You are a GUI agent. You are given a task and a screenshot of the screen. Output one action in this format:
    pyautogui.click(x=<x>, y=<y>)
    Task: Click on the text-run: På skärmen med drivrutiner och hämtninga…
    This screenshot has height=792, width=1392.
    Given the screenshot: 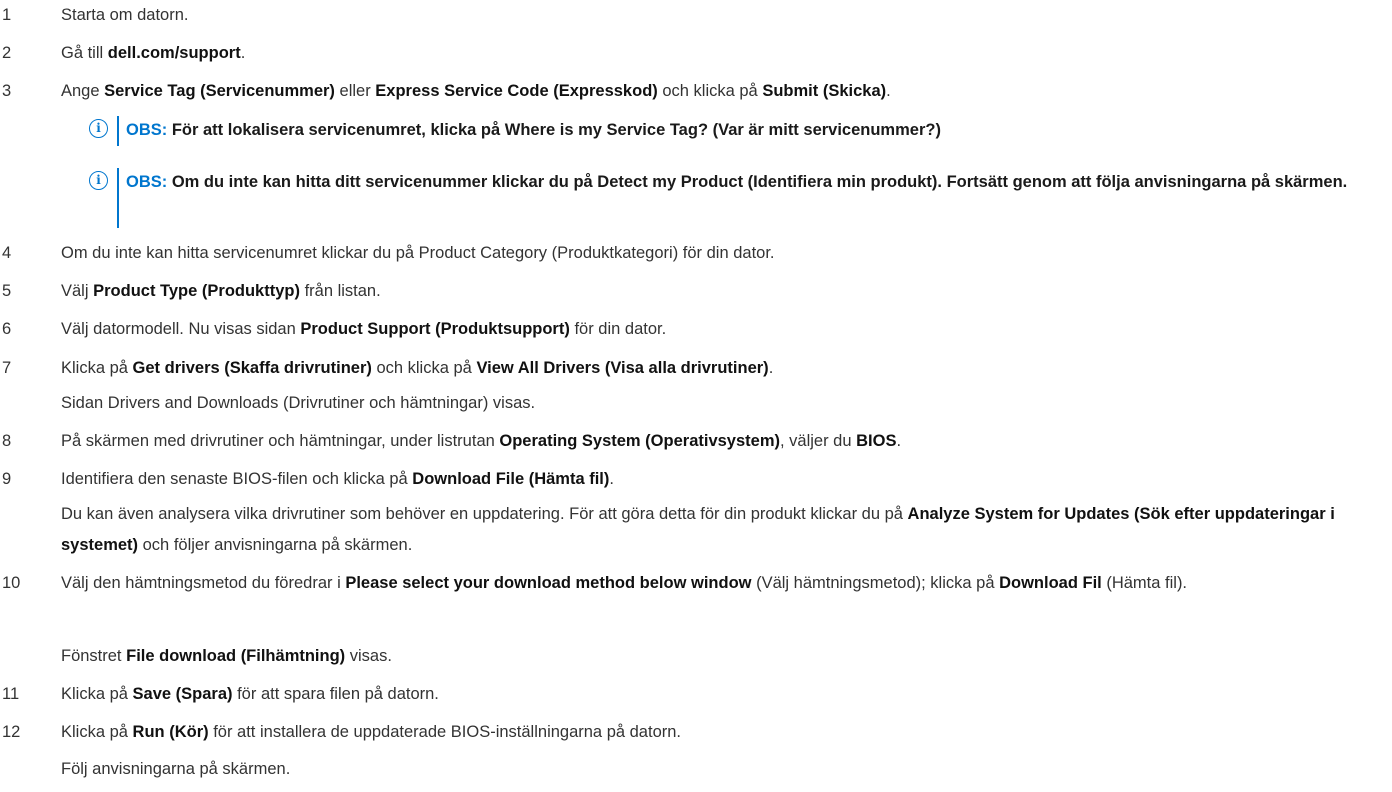 What is the action you would take?
    pyautogui.click(x=280, y=441)
    